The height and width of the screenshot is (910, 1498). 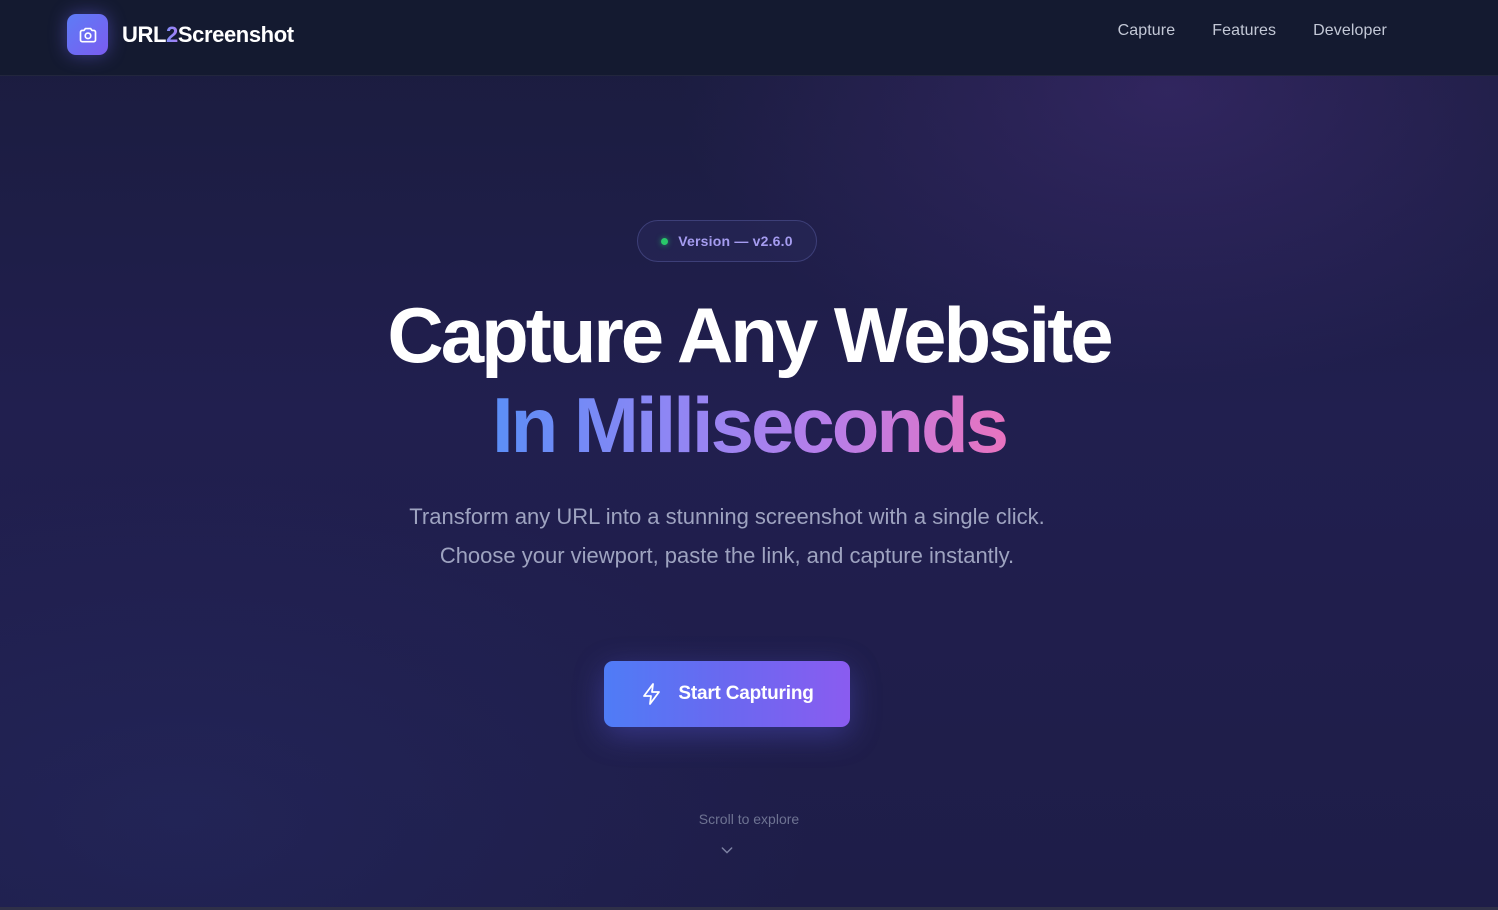 I want to click on hero-headline-accent: In Milliseconds, so click(x=749, y=425).